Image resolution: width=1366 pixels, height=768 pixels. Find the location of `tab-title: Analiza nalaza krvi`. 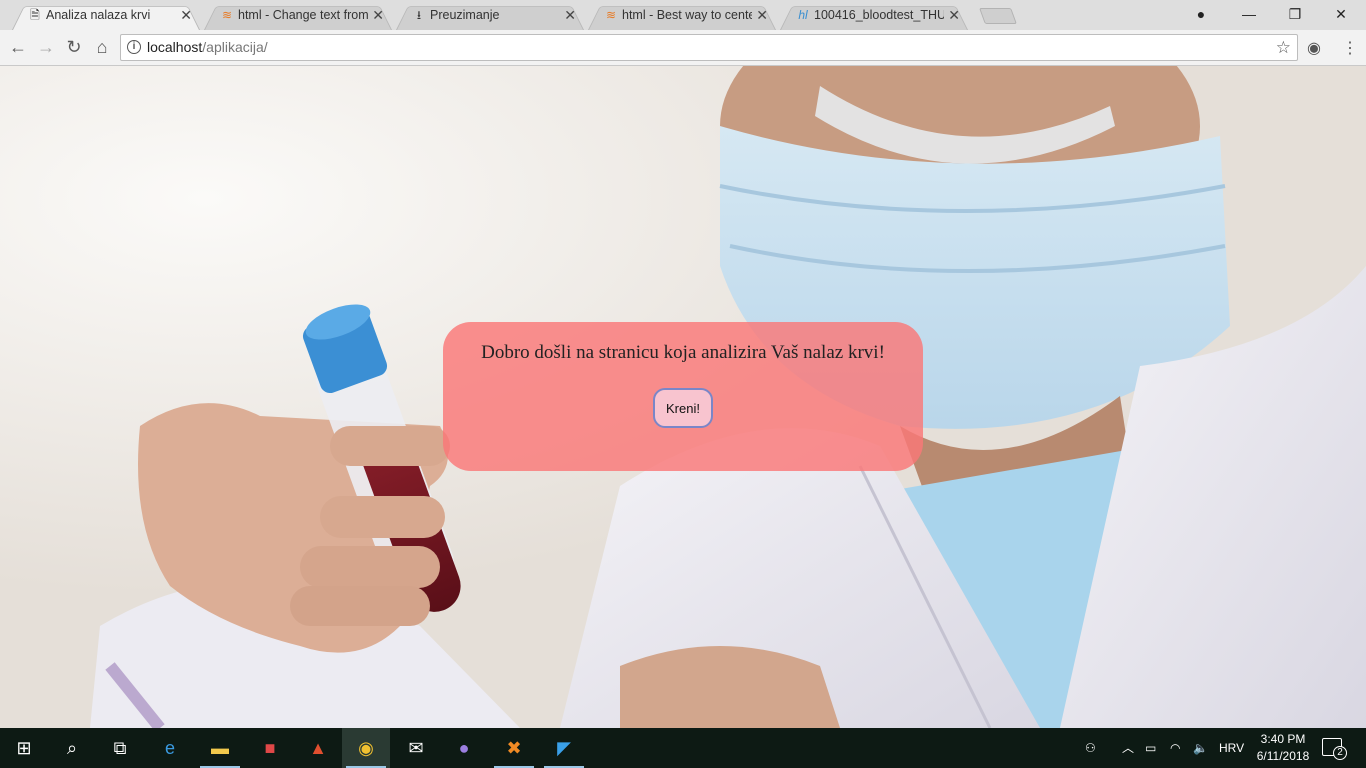

tab-title: Analiza nalaza krvi is located at coordinates (98, 15).